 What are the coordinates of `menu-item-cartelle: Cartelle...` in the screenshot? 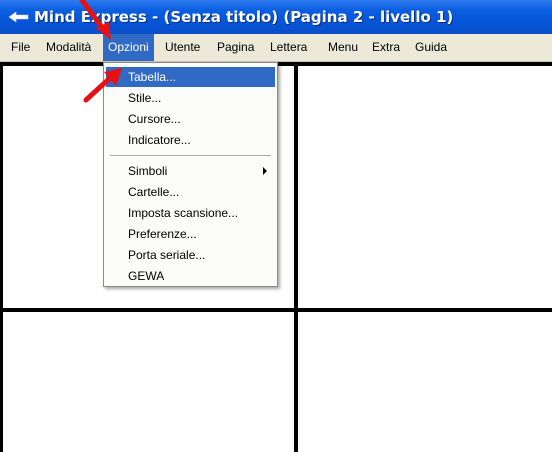 It's located at (190, 192).